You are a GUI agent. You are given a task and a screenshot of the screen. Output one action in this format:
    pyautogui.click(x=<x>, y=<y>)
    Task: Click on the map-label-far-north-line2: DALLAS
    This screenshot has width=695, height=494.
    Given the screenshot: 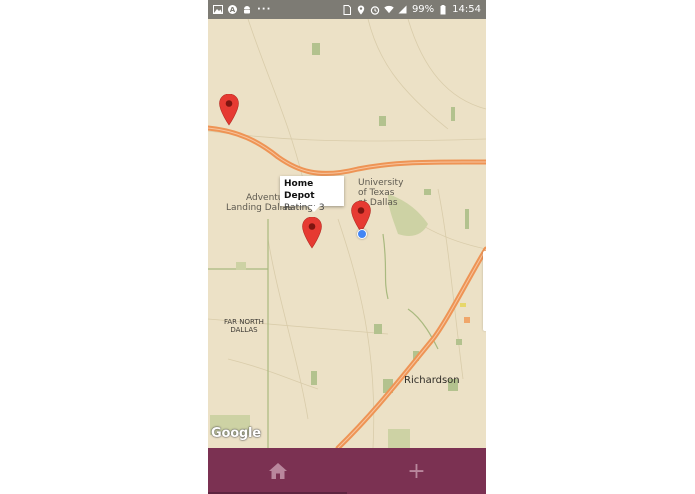 What is the action you would take?
    pyautogui.click(x=244, y=330)
    